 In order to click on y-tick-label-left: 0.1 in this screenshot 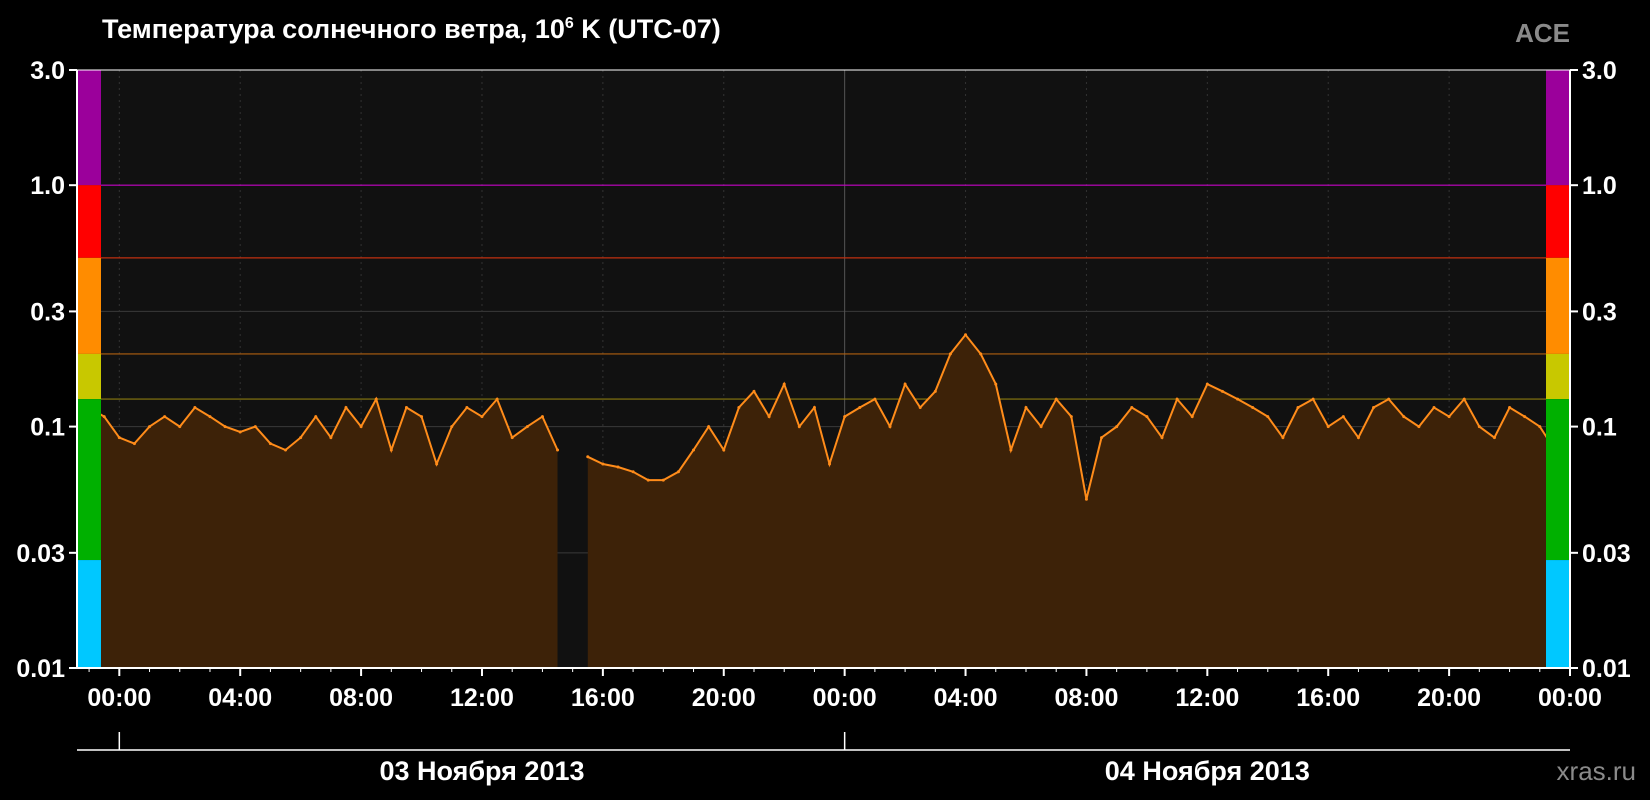, I will do `click(47, 428)`.